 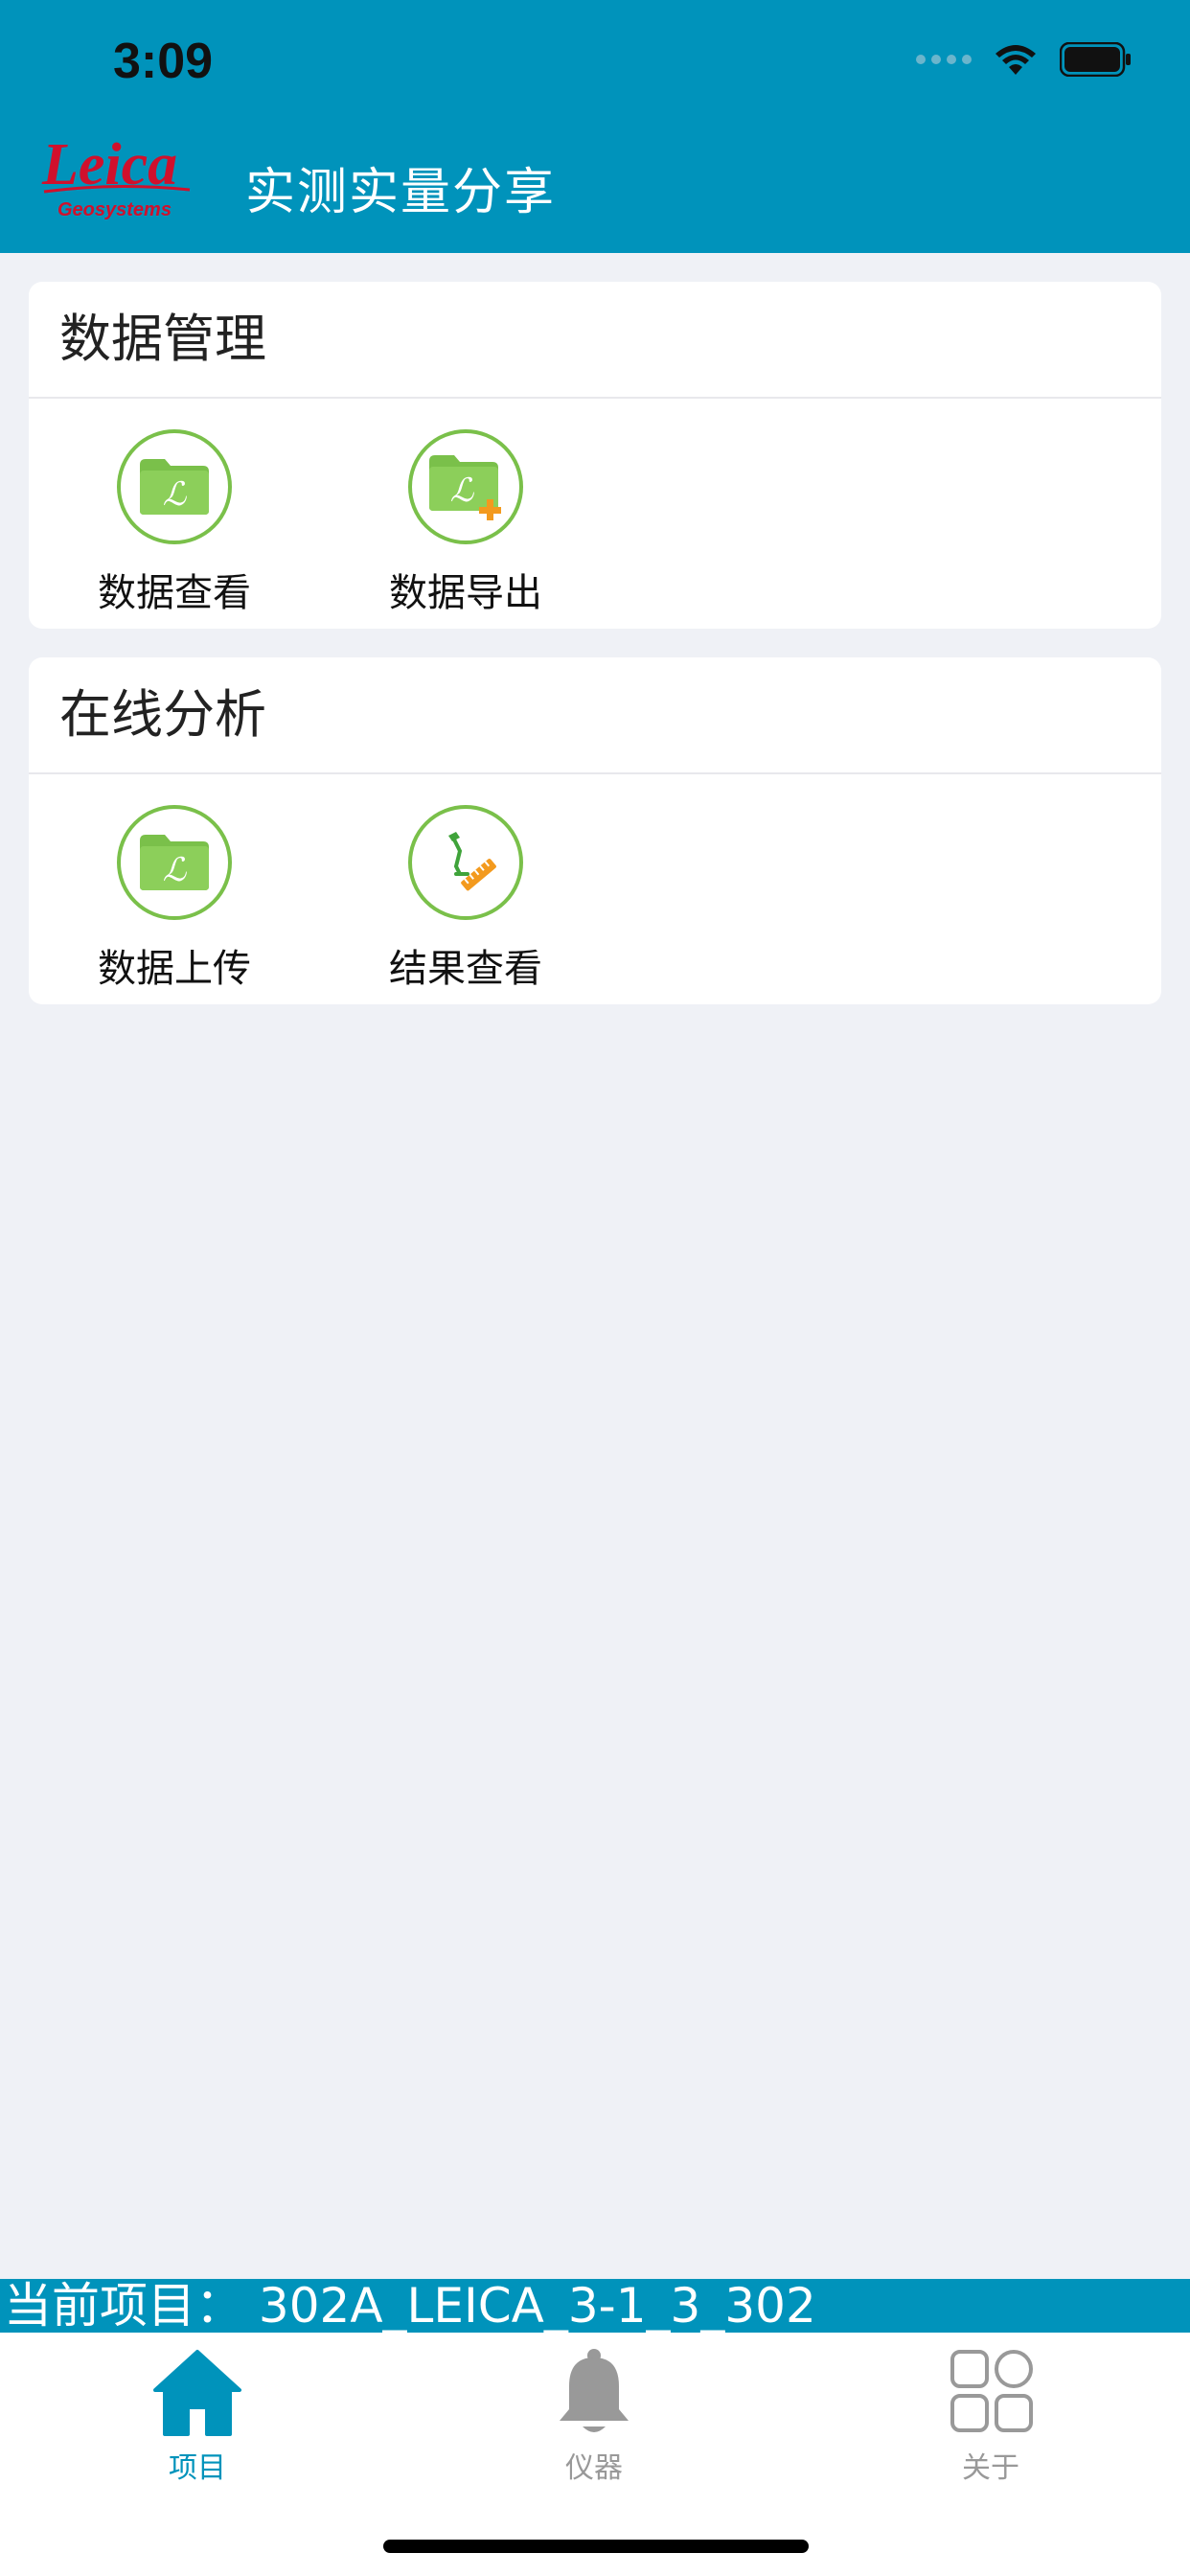 What do you see at coordinates (594, 2390) in the screenshot?
I see `bell-icon` at bounding box center [594, 2390].